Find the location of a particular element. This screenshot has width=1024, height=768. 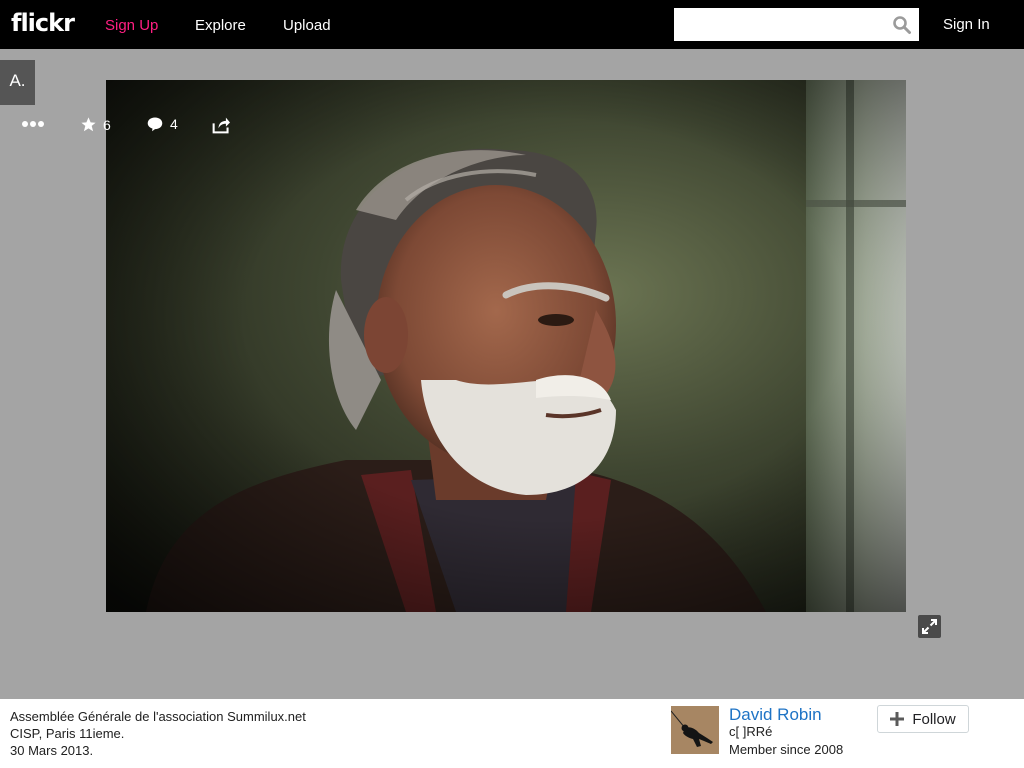

more-icon is located at coordinates (33, 124).